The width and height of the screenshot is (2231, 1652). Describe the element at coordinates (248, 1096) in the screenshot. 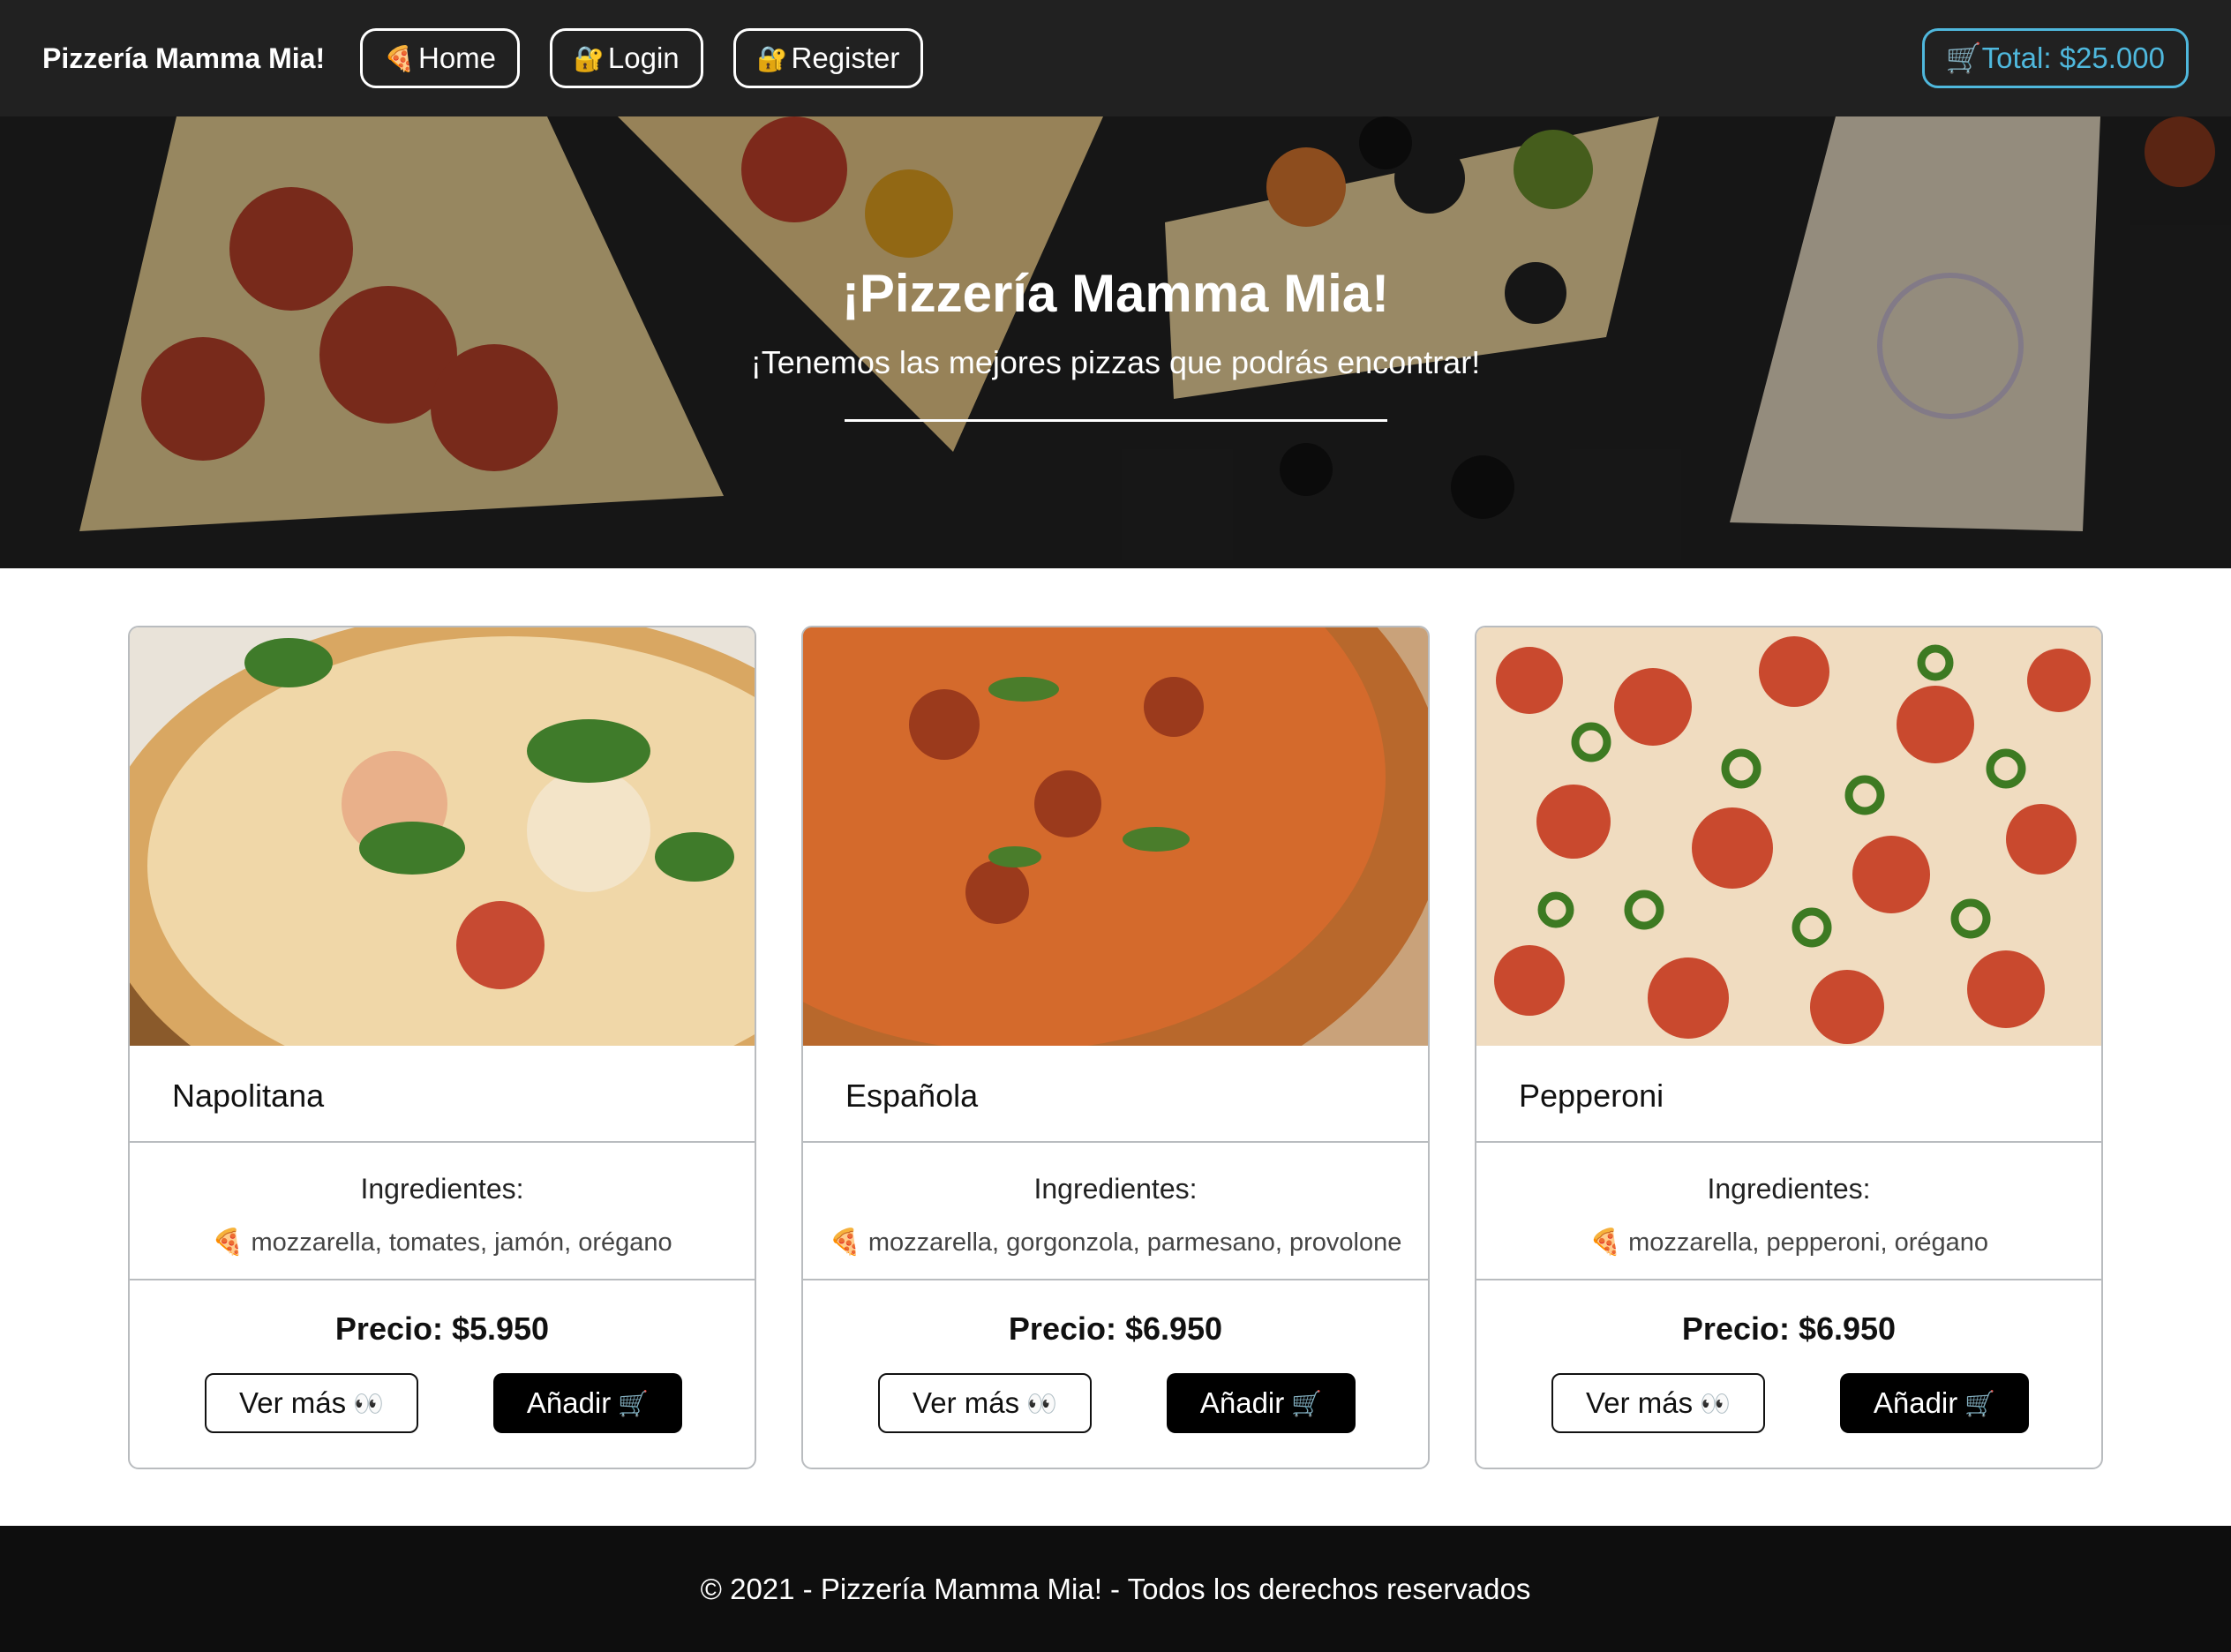

I see `pizza-name: Napolitana` at that location.